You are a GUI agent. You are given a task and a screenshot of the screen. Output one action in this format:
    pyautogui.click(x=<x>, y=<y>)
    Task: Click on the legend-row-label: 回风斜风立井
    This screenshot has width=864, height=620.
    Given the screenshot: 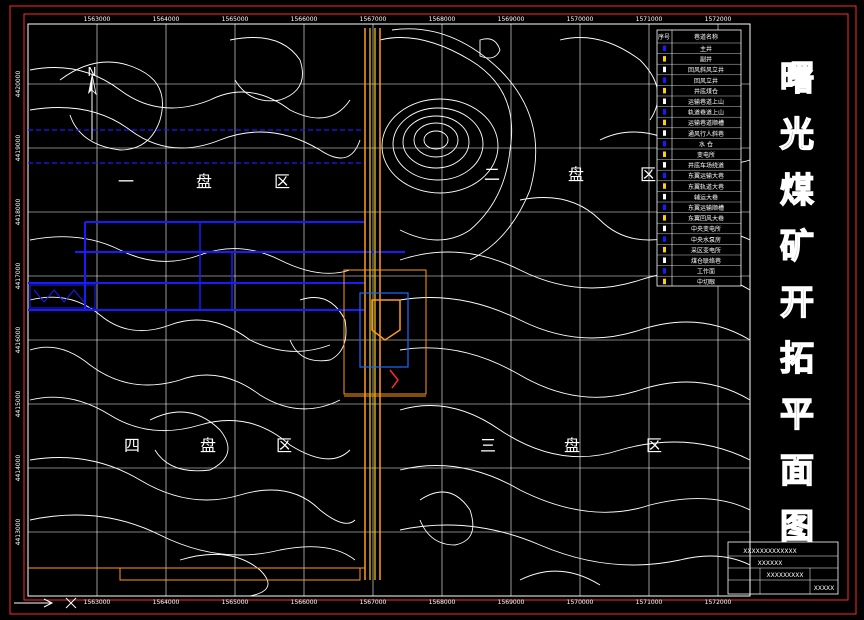 What is the action you would take?
    pyautogui.click(x=706, y=70)
    